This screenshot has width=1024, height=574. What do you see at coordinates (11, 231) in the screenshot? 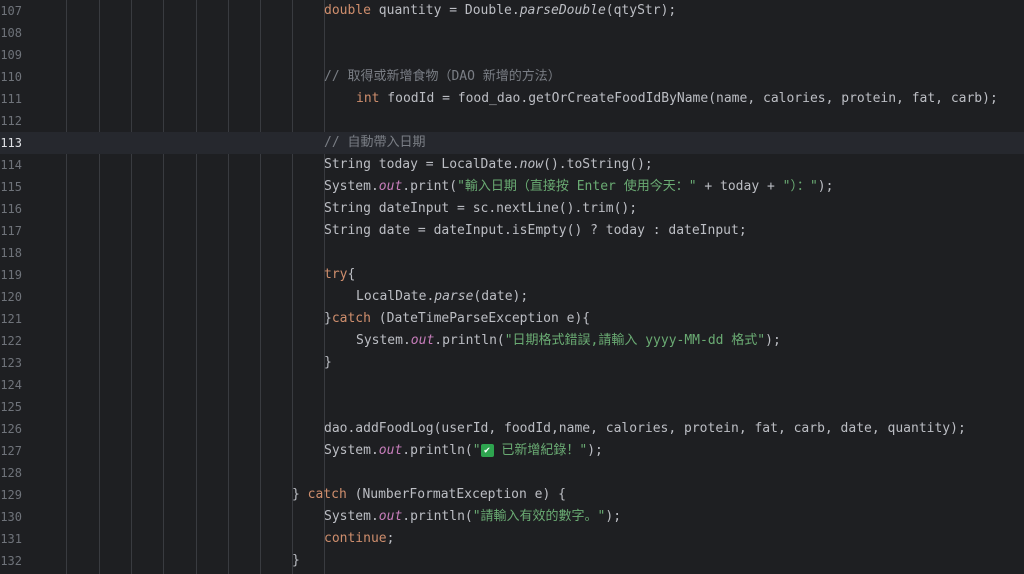
I see `line-number: 117` at bounding box center [11, 231].